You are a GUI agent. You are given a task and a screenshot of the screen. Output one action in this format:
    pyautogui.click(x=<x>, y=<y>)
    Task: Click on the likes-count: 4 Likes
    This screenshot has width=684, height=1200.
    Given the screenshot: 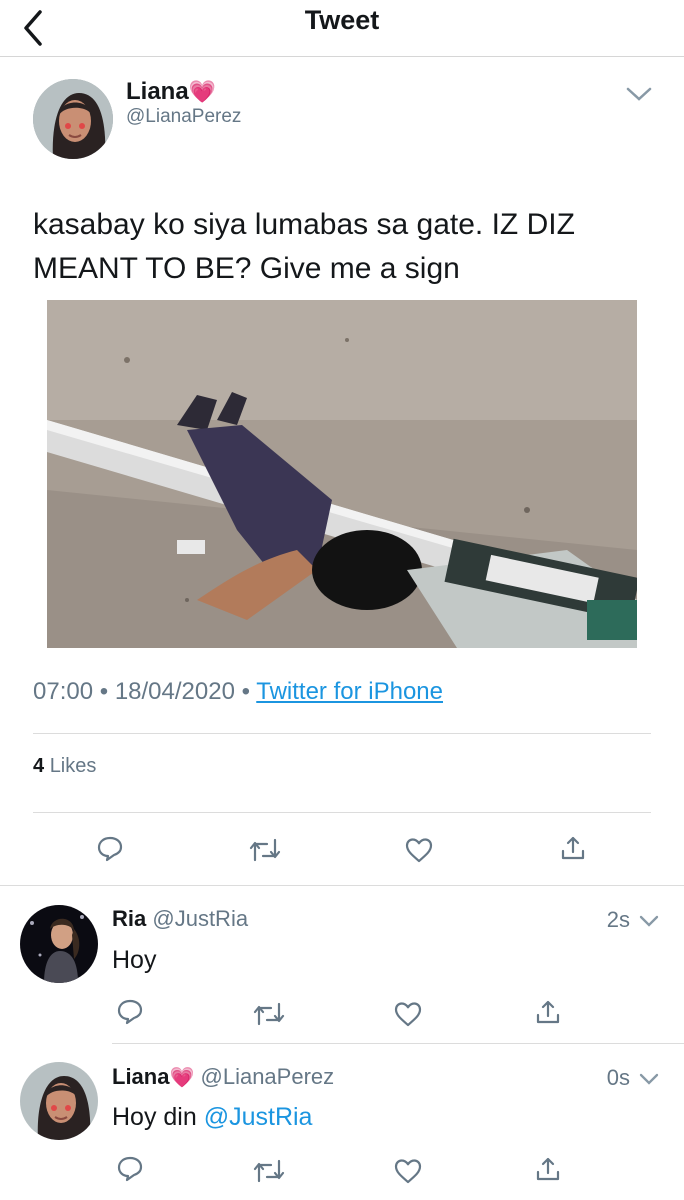 What is the action you would take?
    pyautogui.click(x=64, y=766)
    